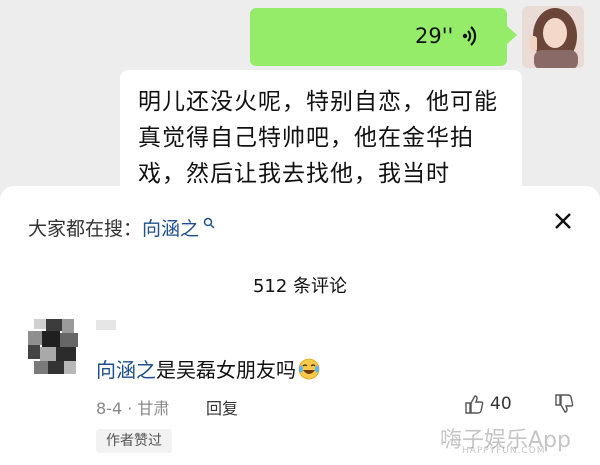 The image size is (600, 465). Describe the element at coordinates (53, 346) in the screenshot. I see `commenter-avatar` at that location.